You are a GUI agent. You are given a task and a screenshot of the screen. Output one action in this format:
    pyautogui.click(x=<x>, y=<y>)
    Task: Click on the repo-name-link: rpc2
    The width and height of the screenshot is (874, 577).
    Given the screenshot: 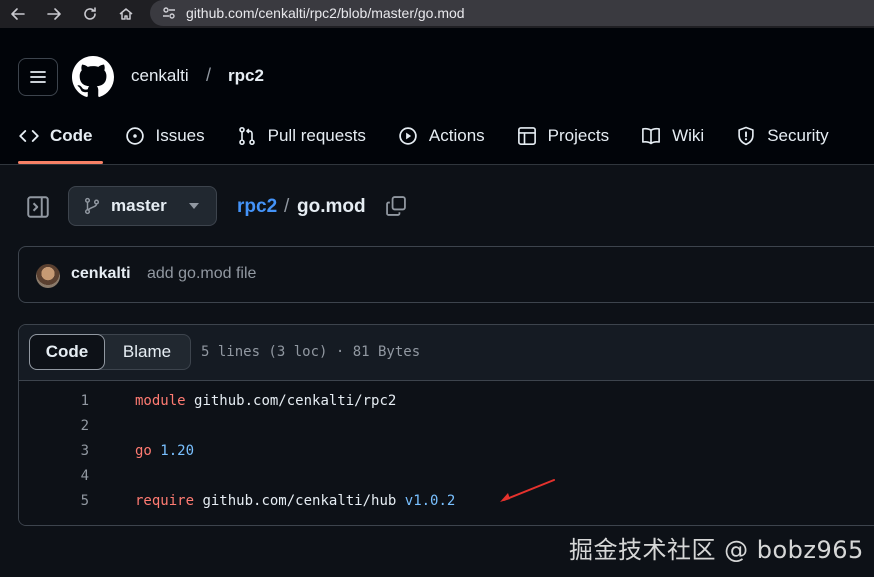 What is the action you would take?
    pyautogui.click(x=246, y=76)
    